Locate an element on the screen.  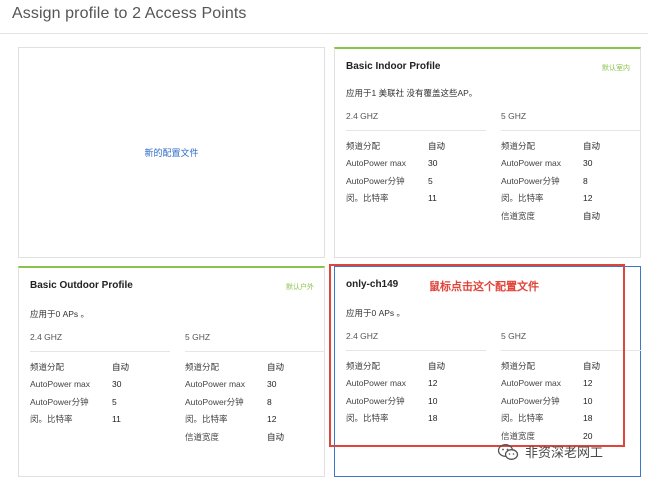
profile-name: Basic Outdoor Profile is located at coordinates (81, 285).